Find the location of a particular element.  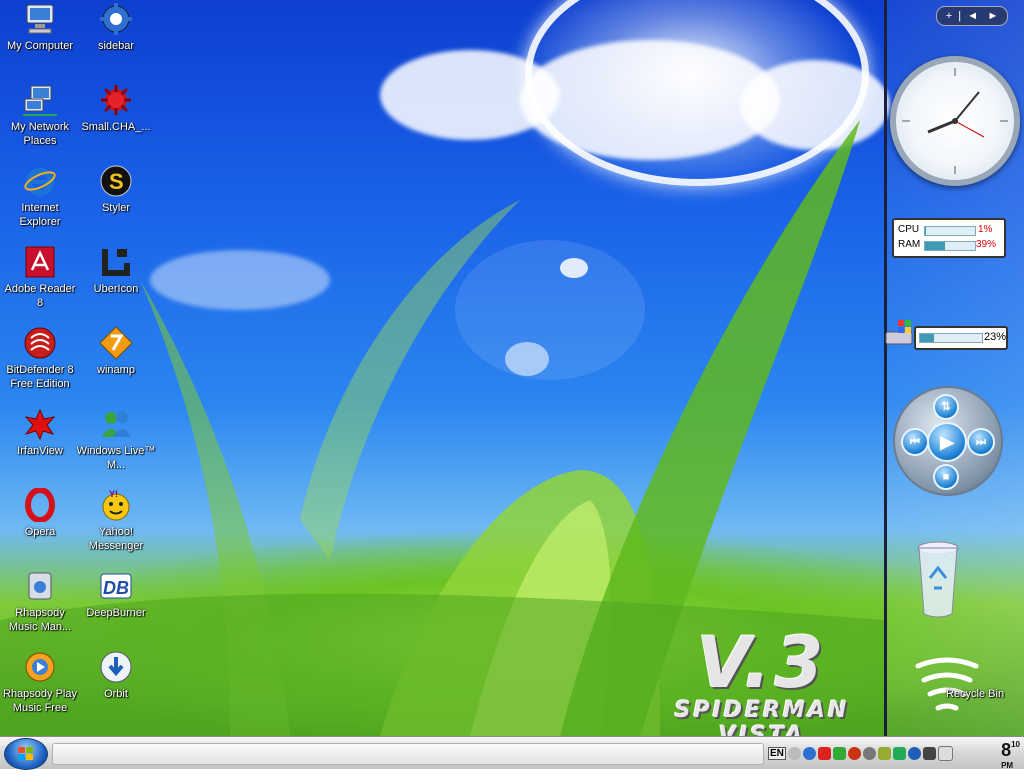

next-track-button: ⏭ is located at coordinates (981, 442).